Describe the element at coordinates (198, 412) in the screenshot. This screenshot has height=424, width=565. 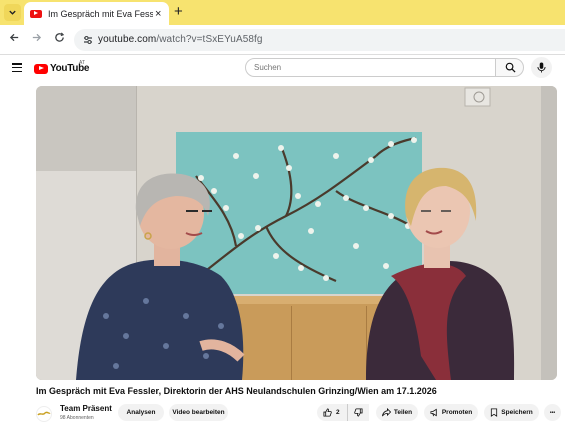
I see `edit-video-button: Video bearbeiten` at that location.